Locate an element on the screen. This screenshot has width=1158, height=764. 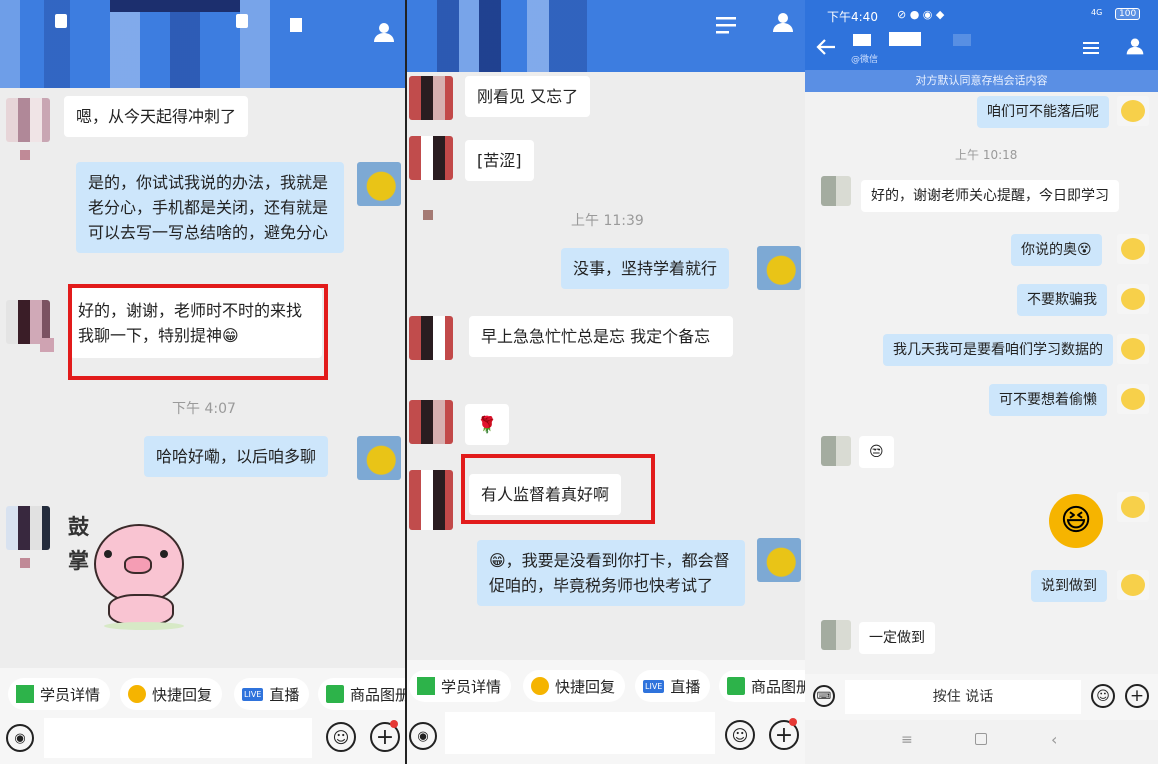
message-bubble: 一定做到 is located at coordinates (897, 638).